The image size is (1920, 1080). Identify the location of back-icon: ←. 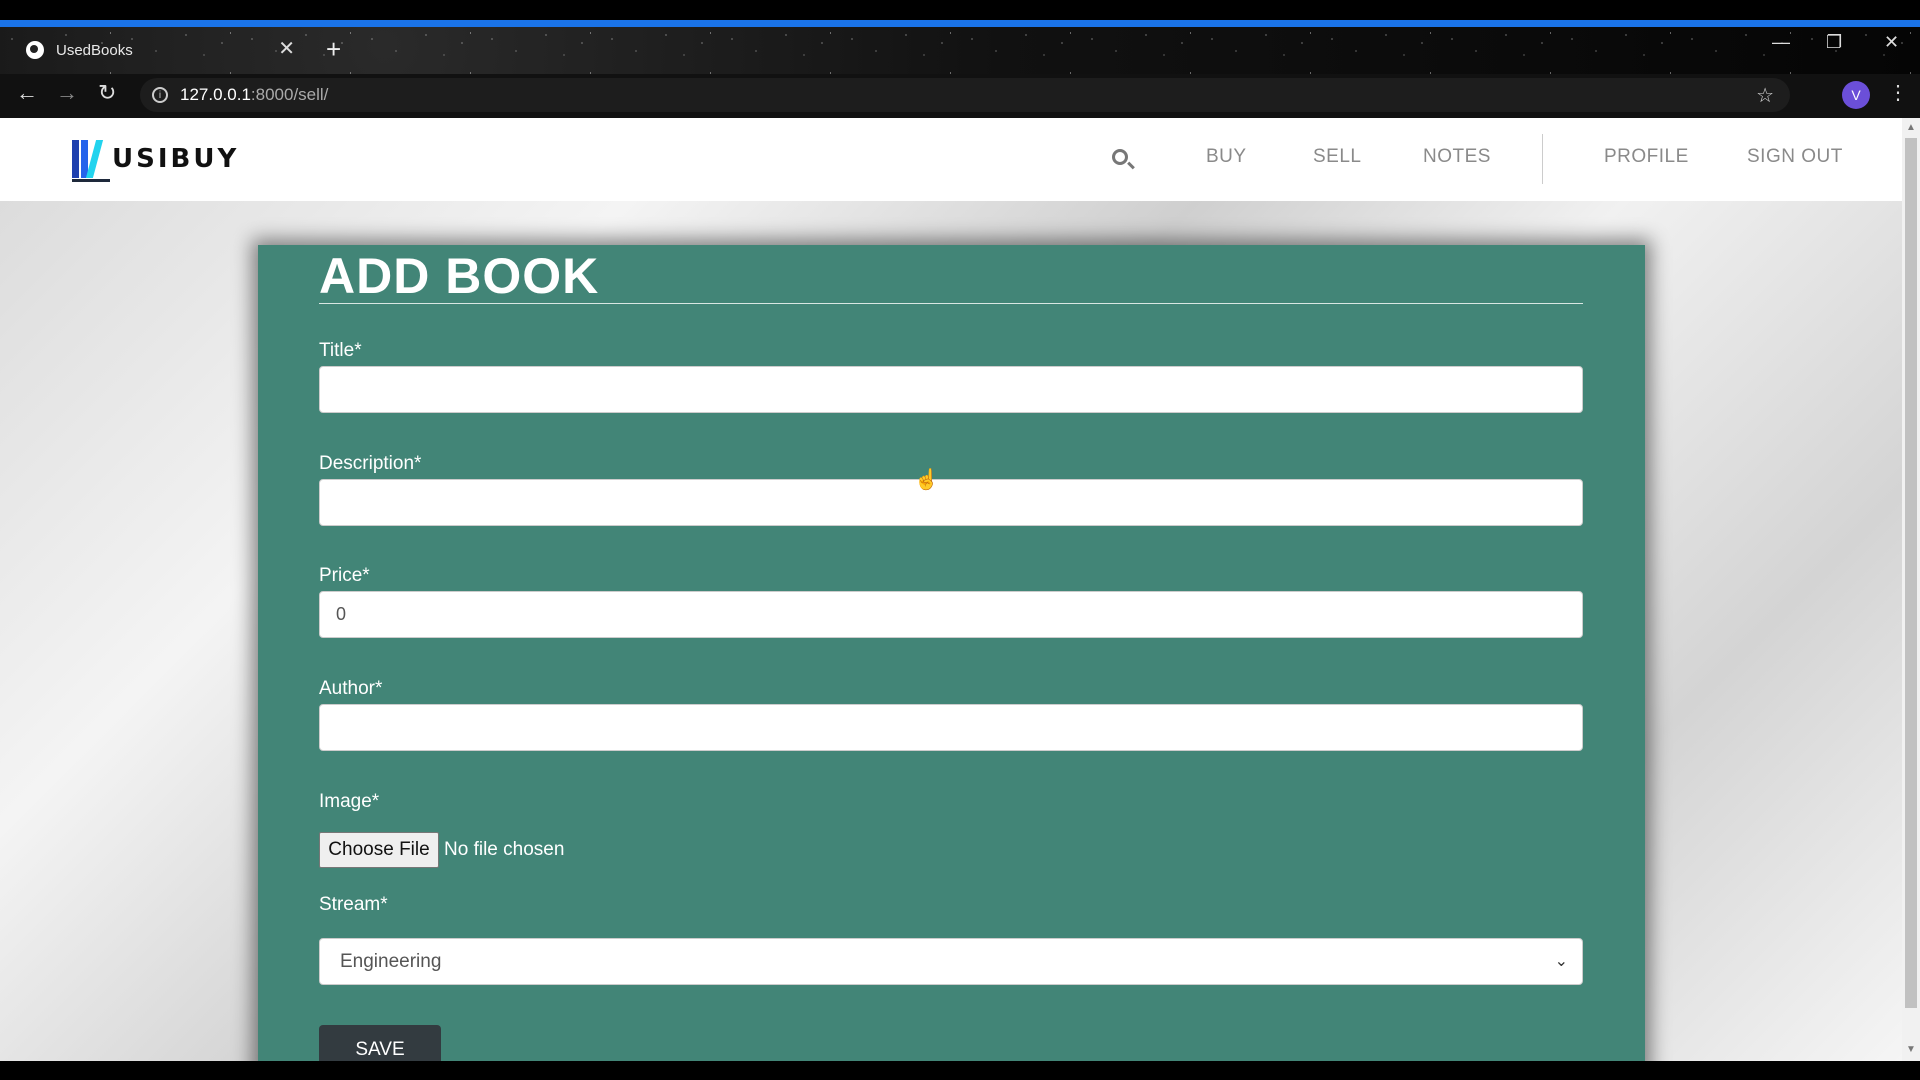
(27, 93).